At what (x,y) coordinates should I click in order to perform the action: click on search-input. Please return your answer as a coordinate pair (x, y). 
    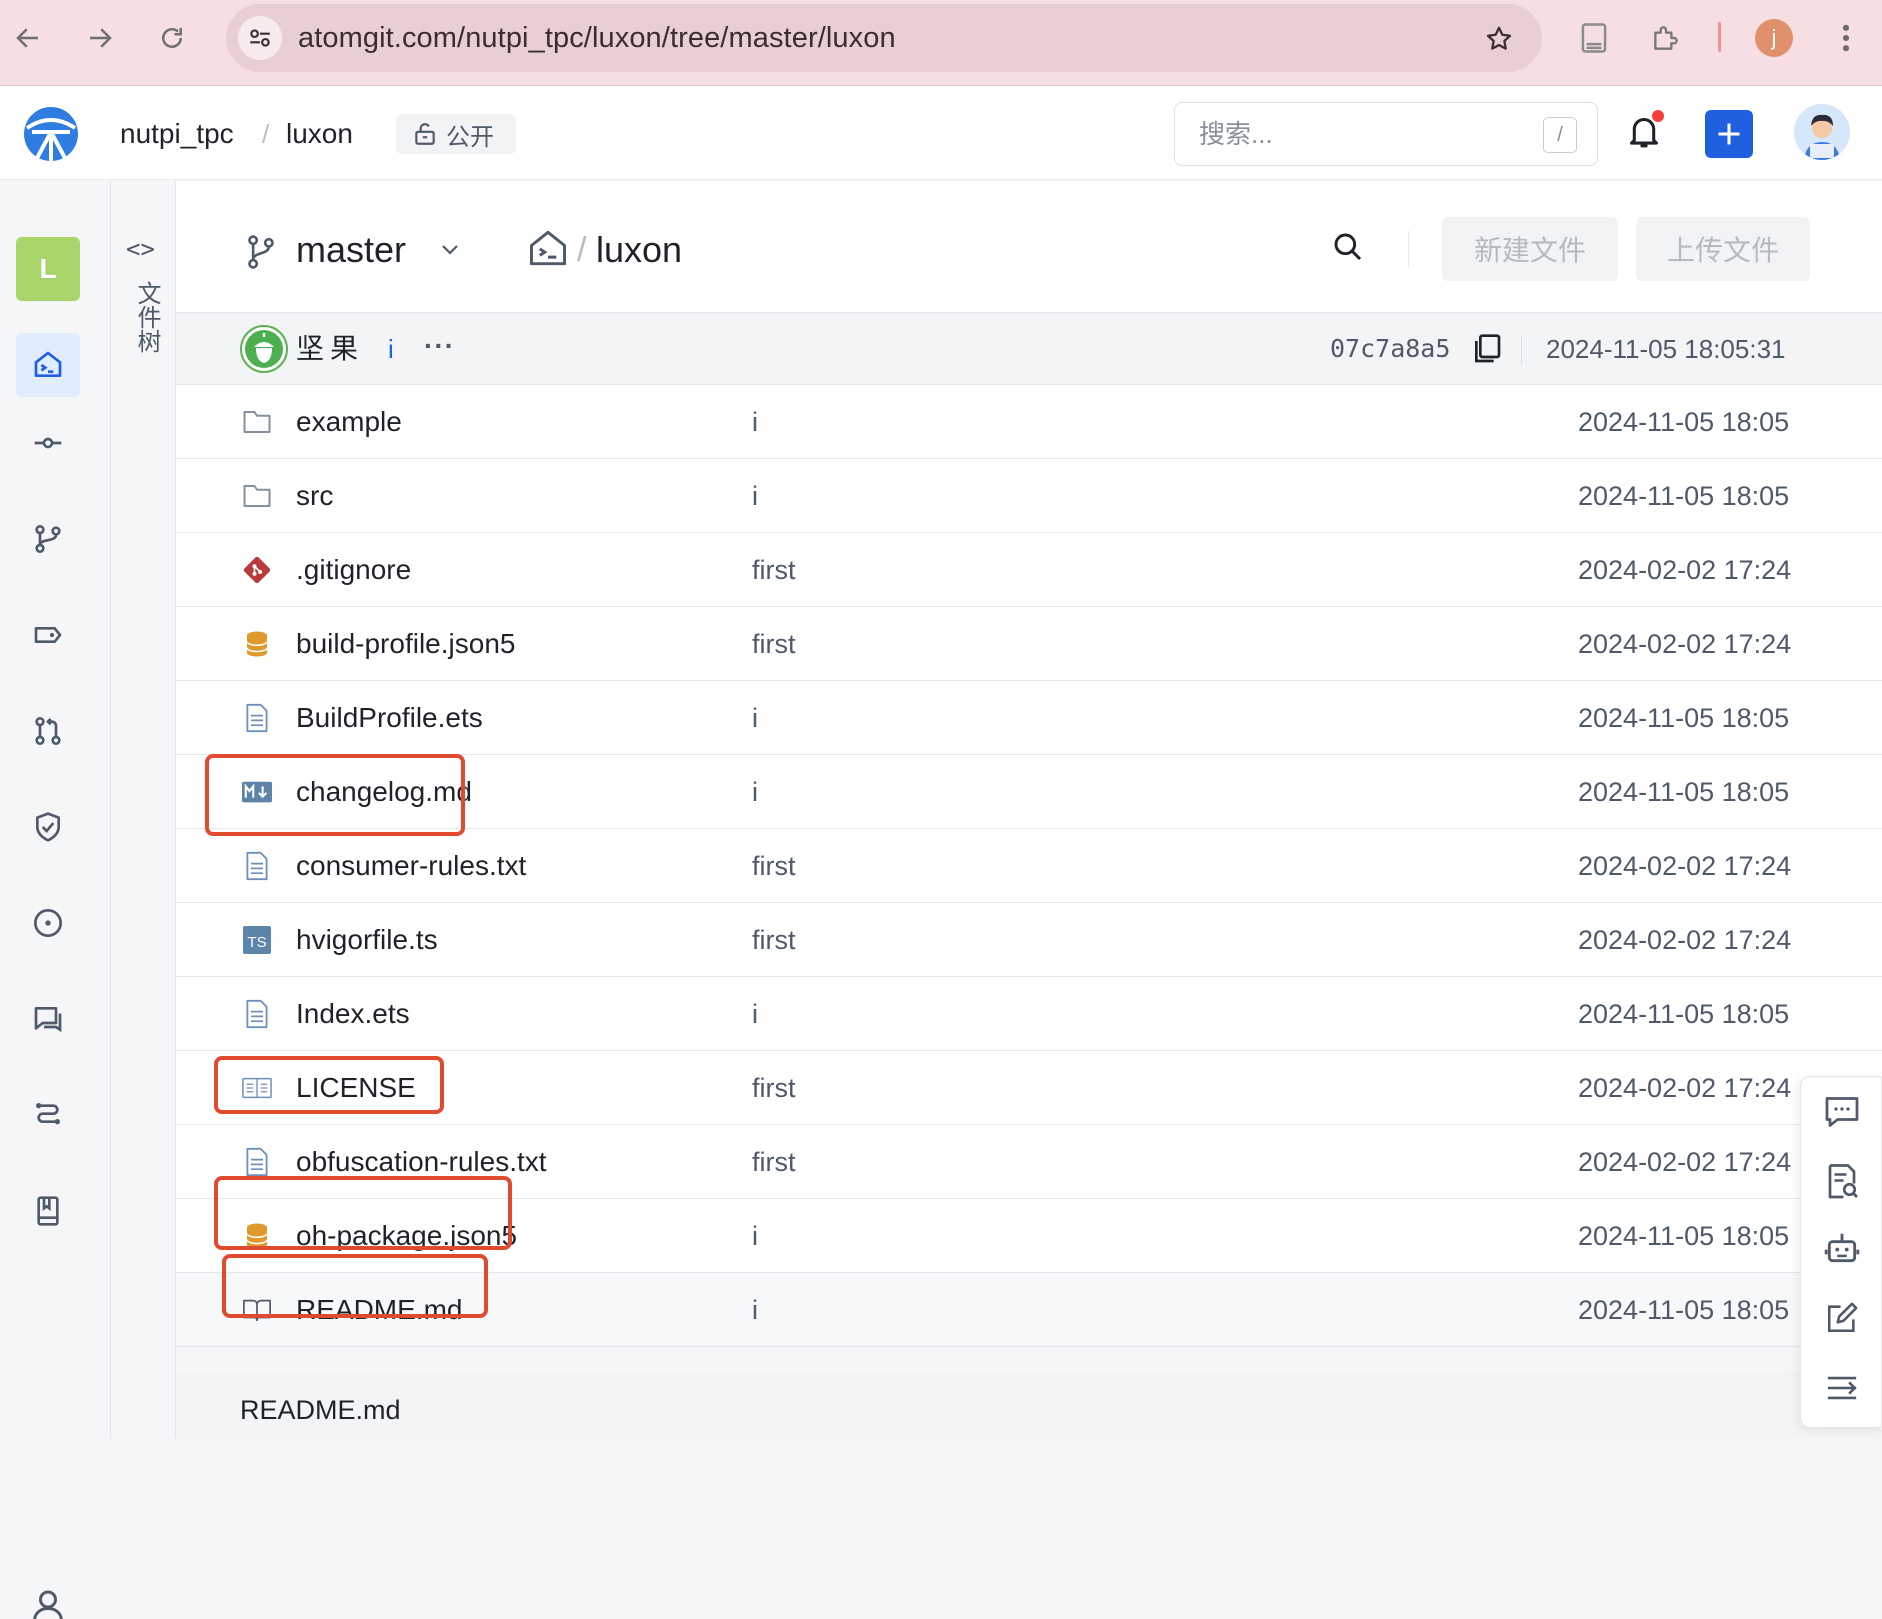
    Looking at the image, I should click on (1359, 134).